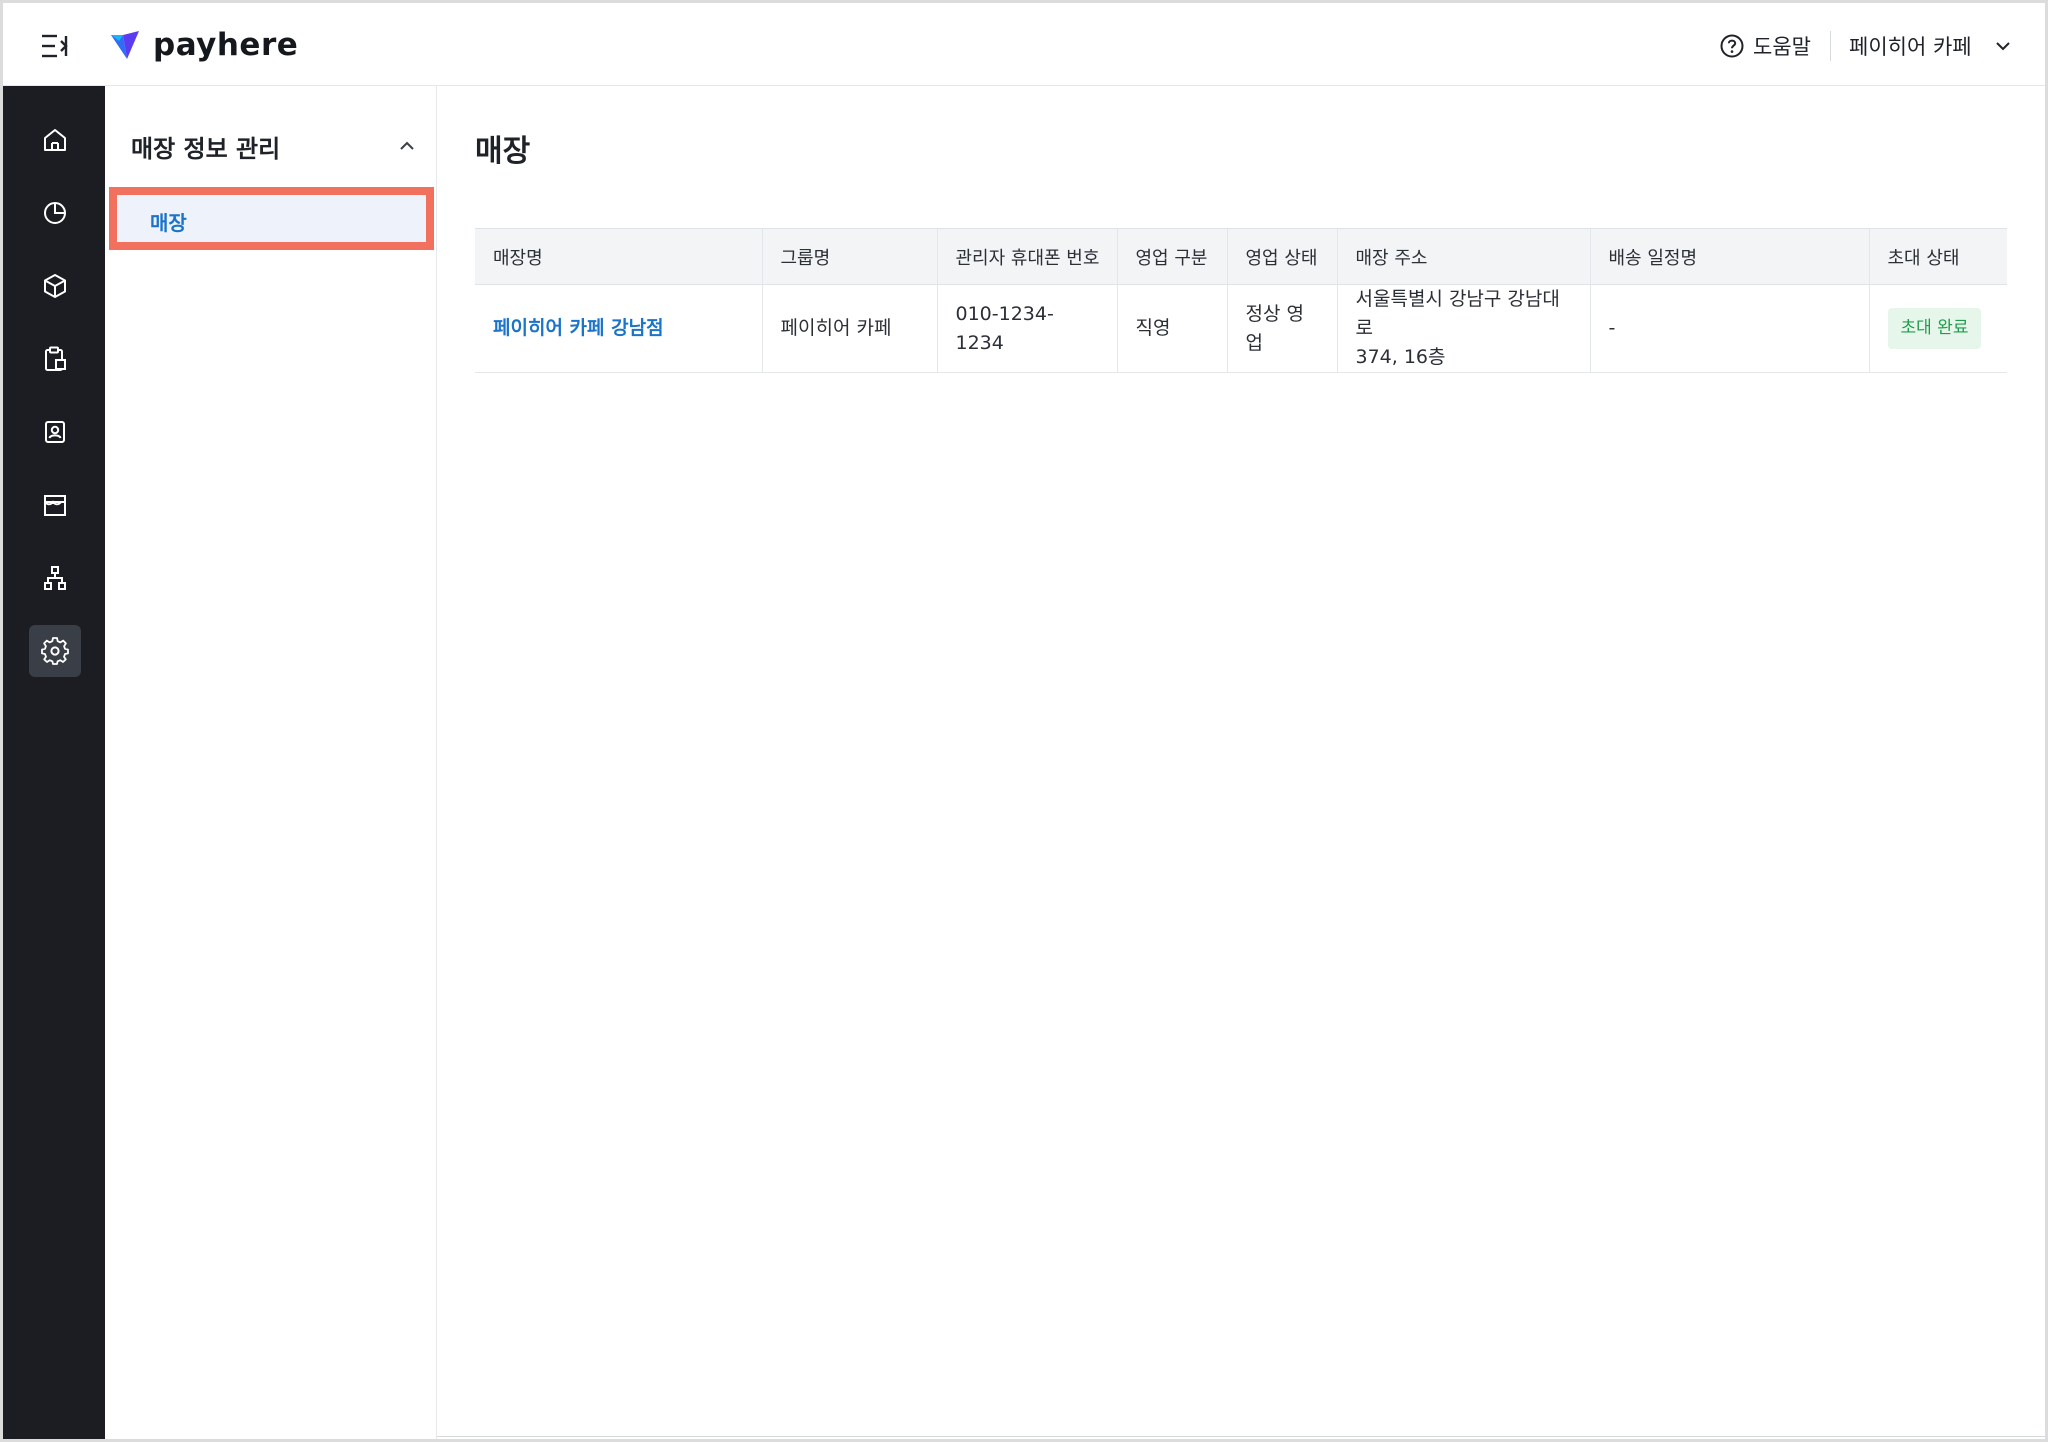 This screenshot has width=2048, height=1442. Describe the element at coordinates (1026, 256) in the screenshot. I see `column-header: 관리자 휴대폰 번호` at that location.